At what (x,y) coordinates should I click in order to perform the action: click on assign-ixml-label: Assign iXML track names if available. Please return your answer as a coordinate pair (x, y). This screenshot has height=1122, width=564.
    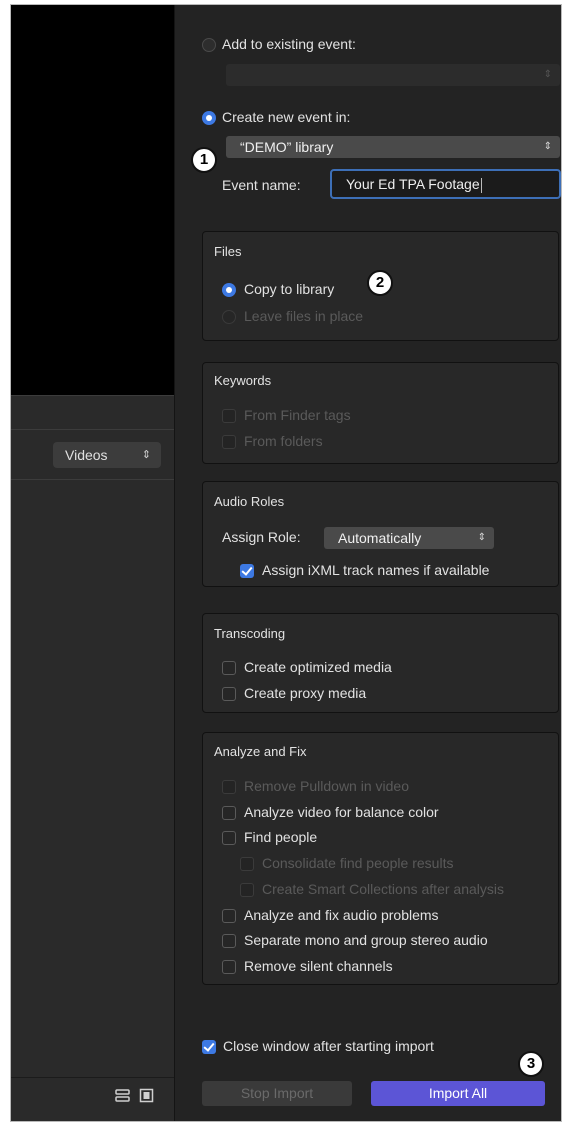
    Looking at the image, I should click on (376, 570).